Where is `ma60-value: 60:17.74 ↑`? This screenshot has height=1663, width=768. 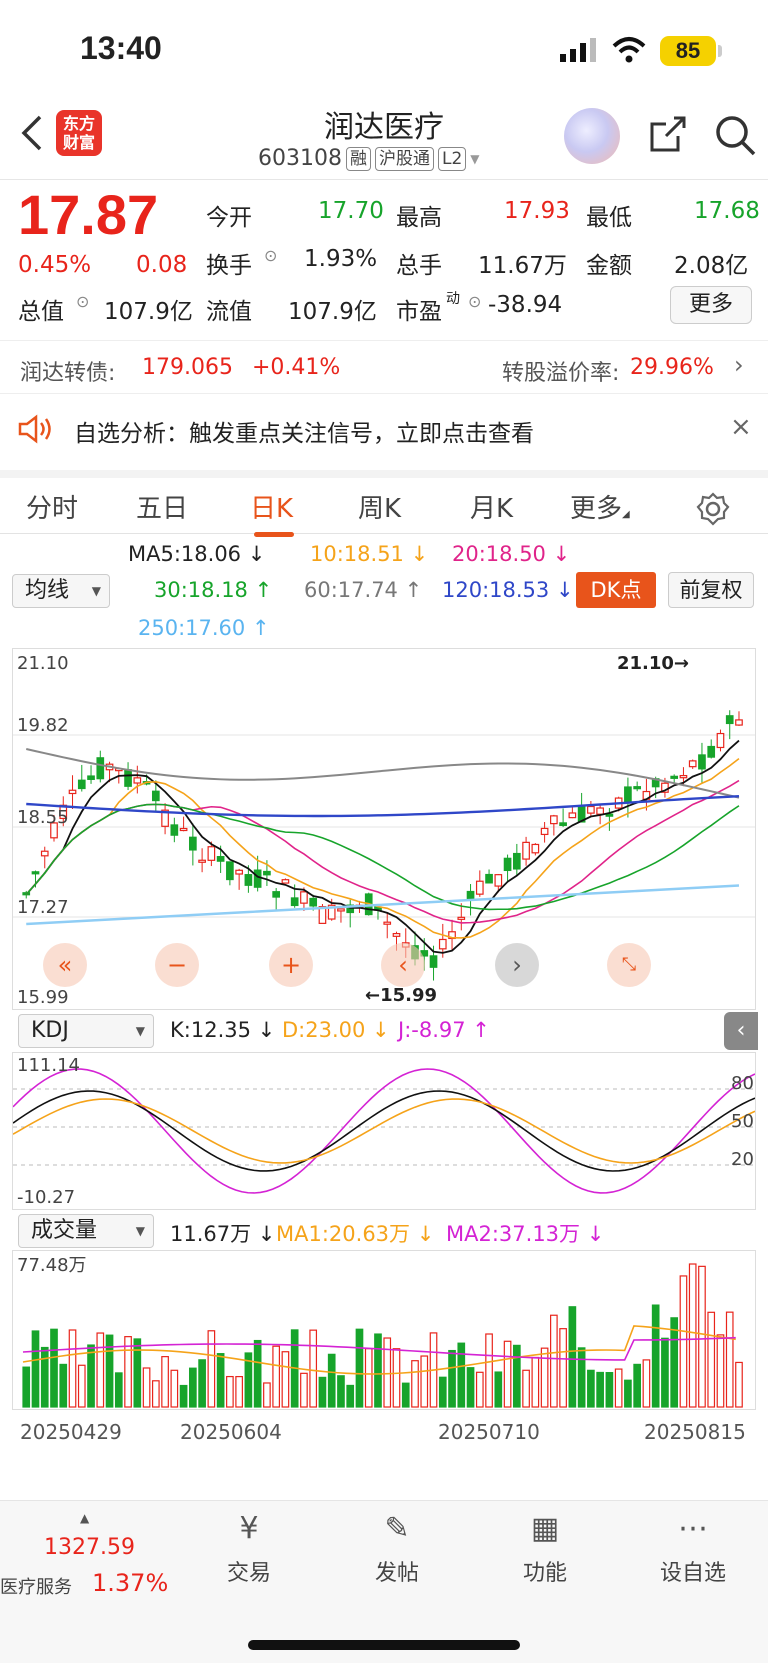 ma60-value: 60:17.74 ↑ is located at coordinates (363, 590).